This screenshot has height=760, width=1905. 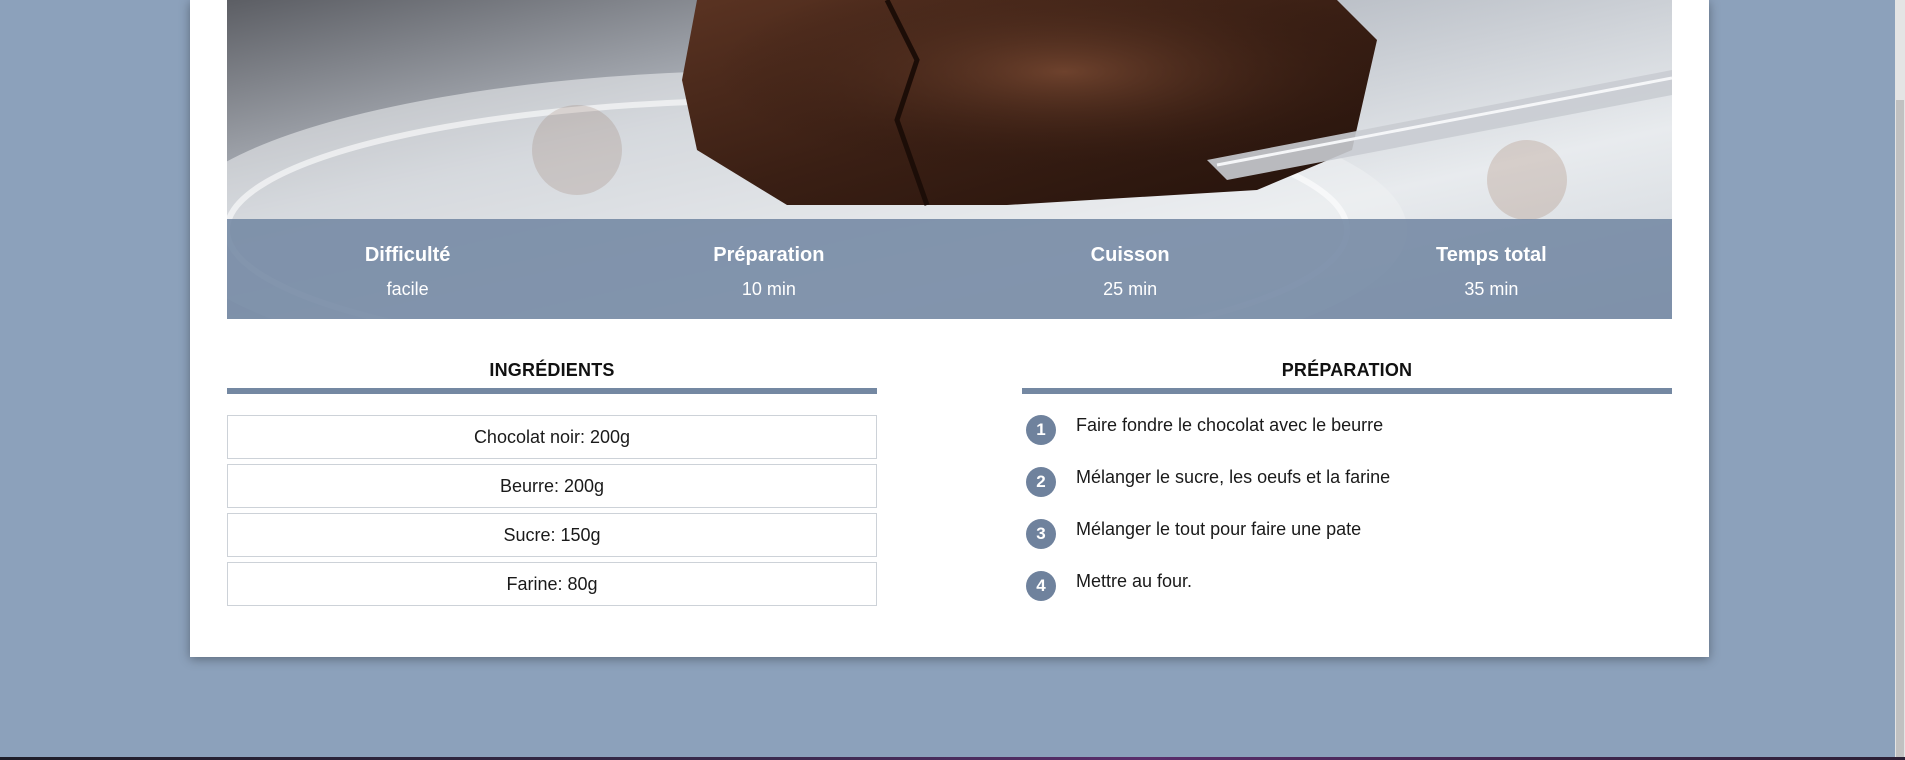 What do you see at coordinates (1491, 255) in the screenshot?
I see `stat-title: Temps total` at bounding box center [1491, 255].